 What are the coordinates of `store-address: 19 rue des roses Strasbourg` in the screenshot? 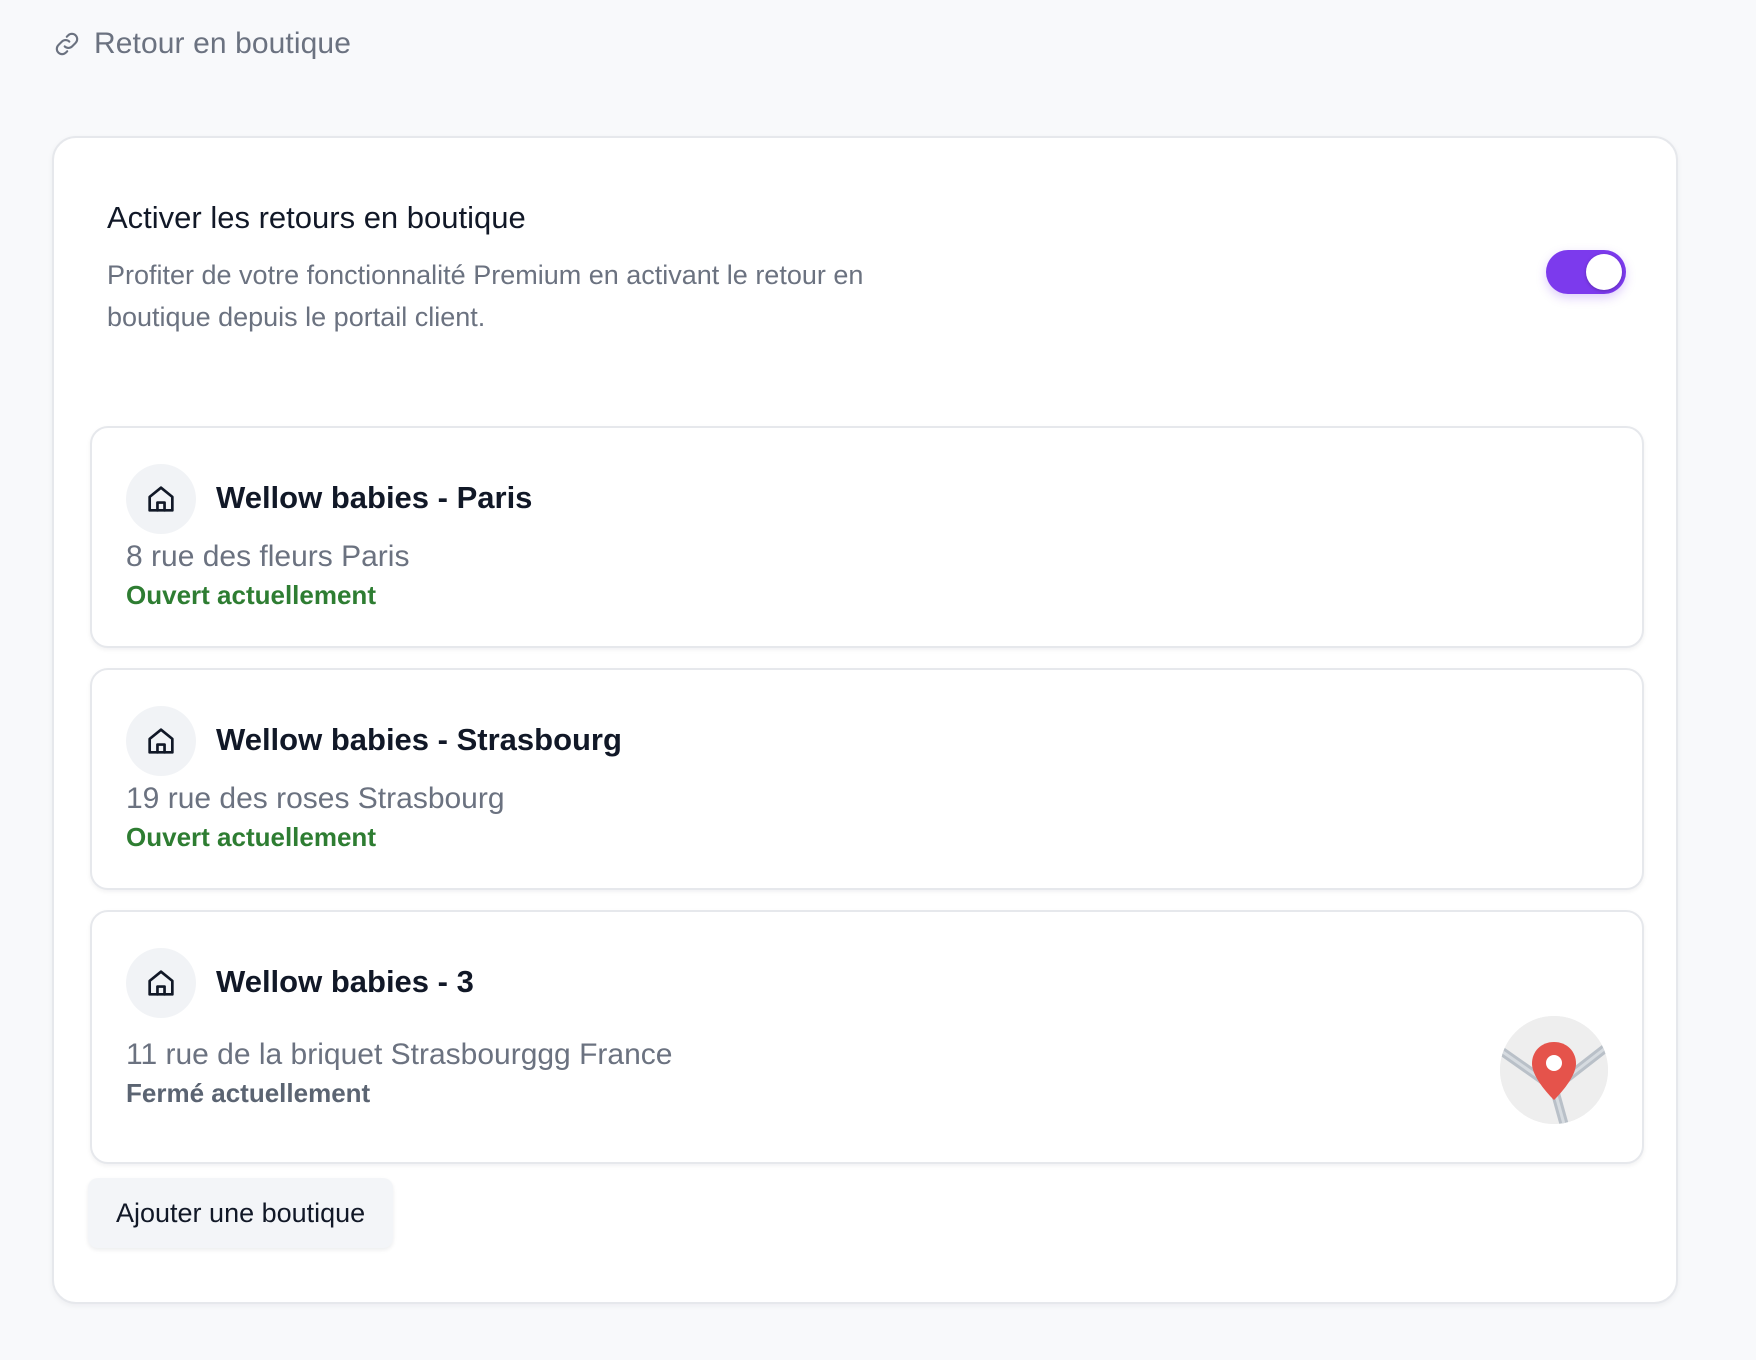 It's located at (315, 798).